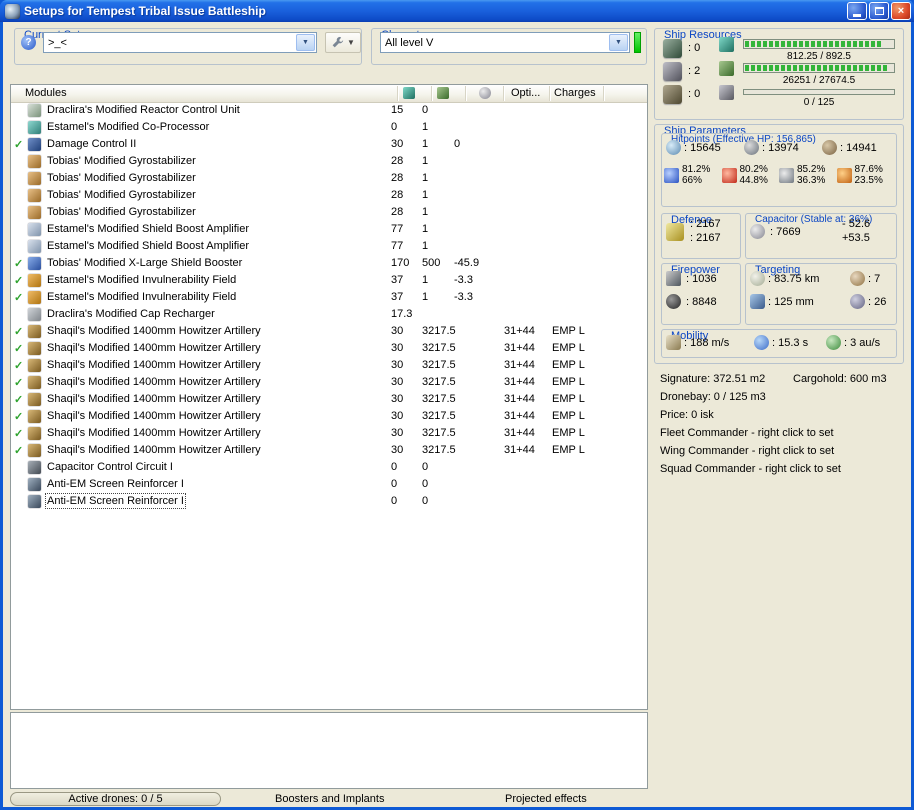 This screenshot has width=914, height=810. Describe the element at coordinates (637, 42) in the screenshot. I see `character-skill-indicator` at that location.